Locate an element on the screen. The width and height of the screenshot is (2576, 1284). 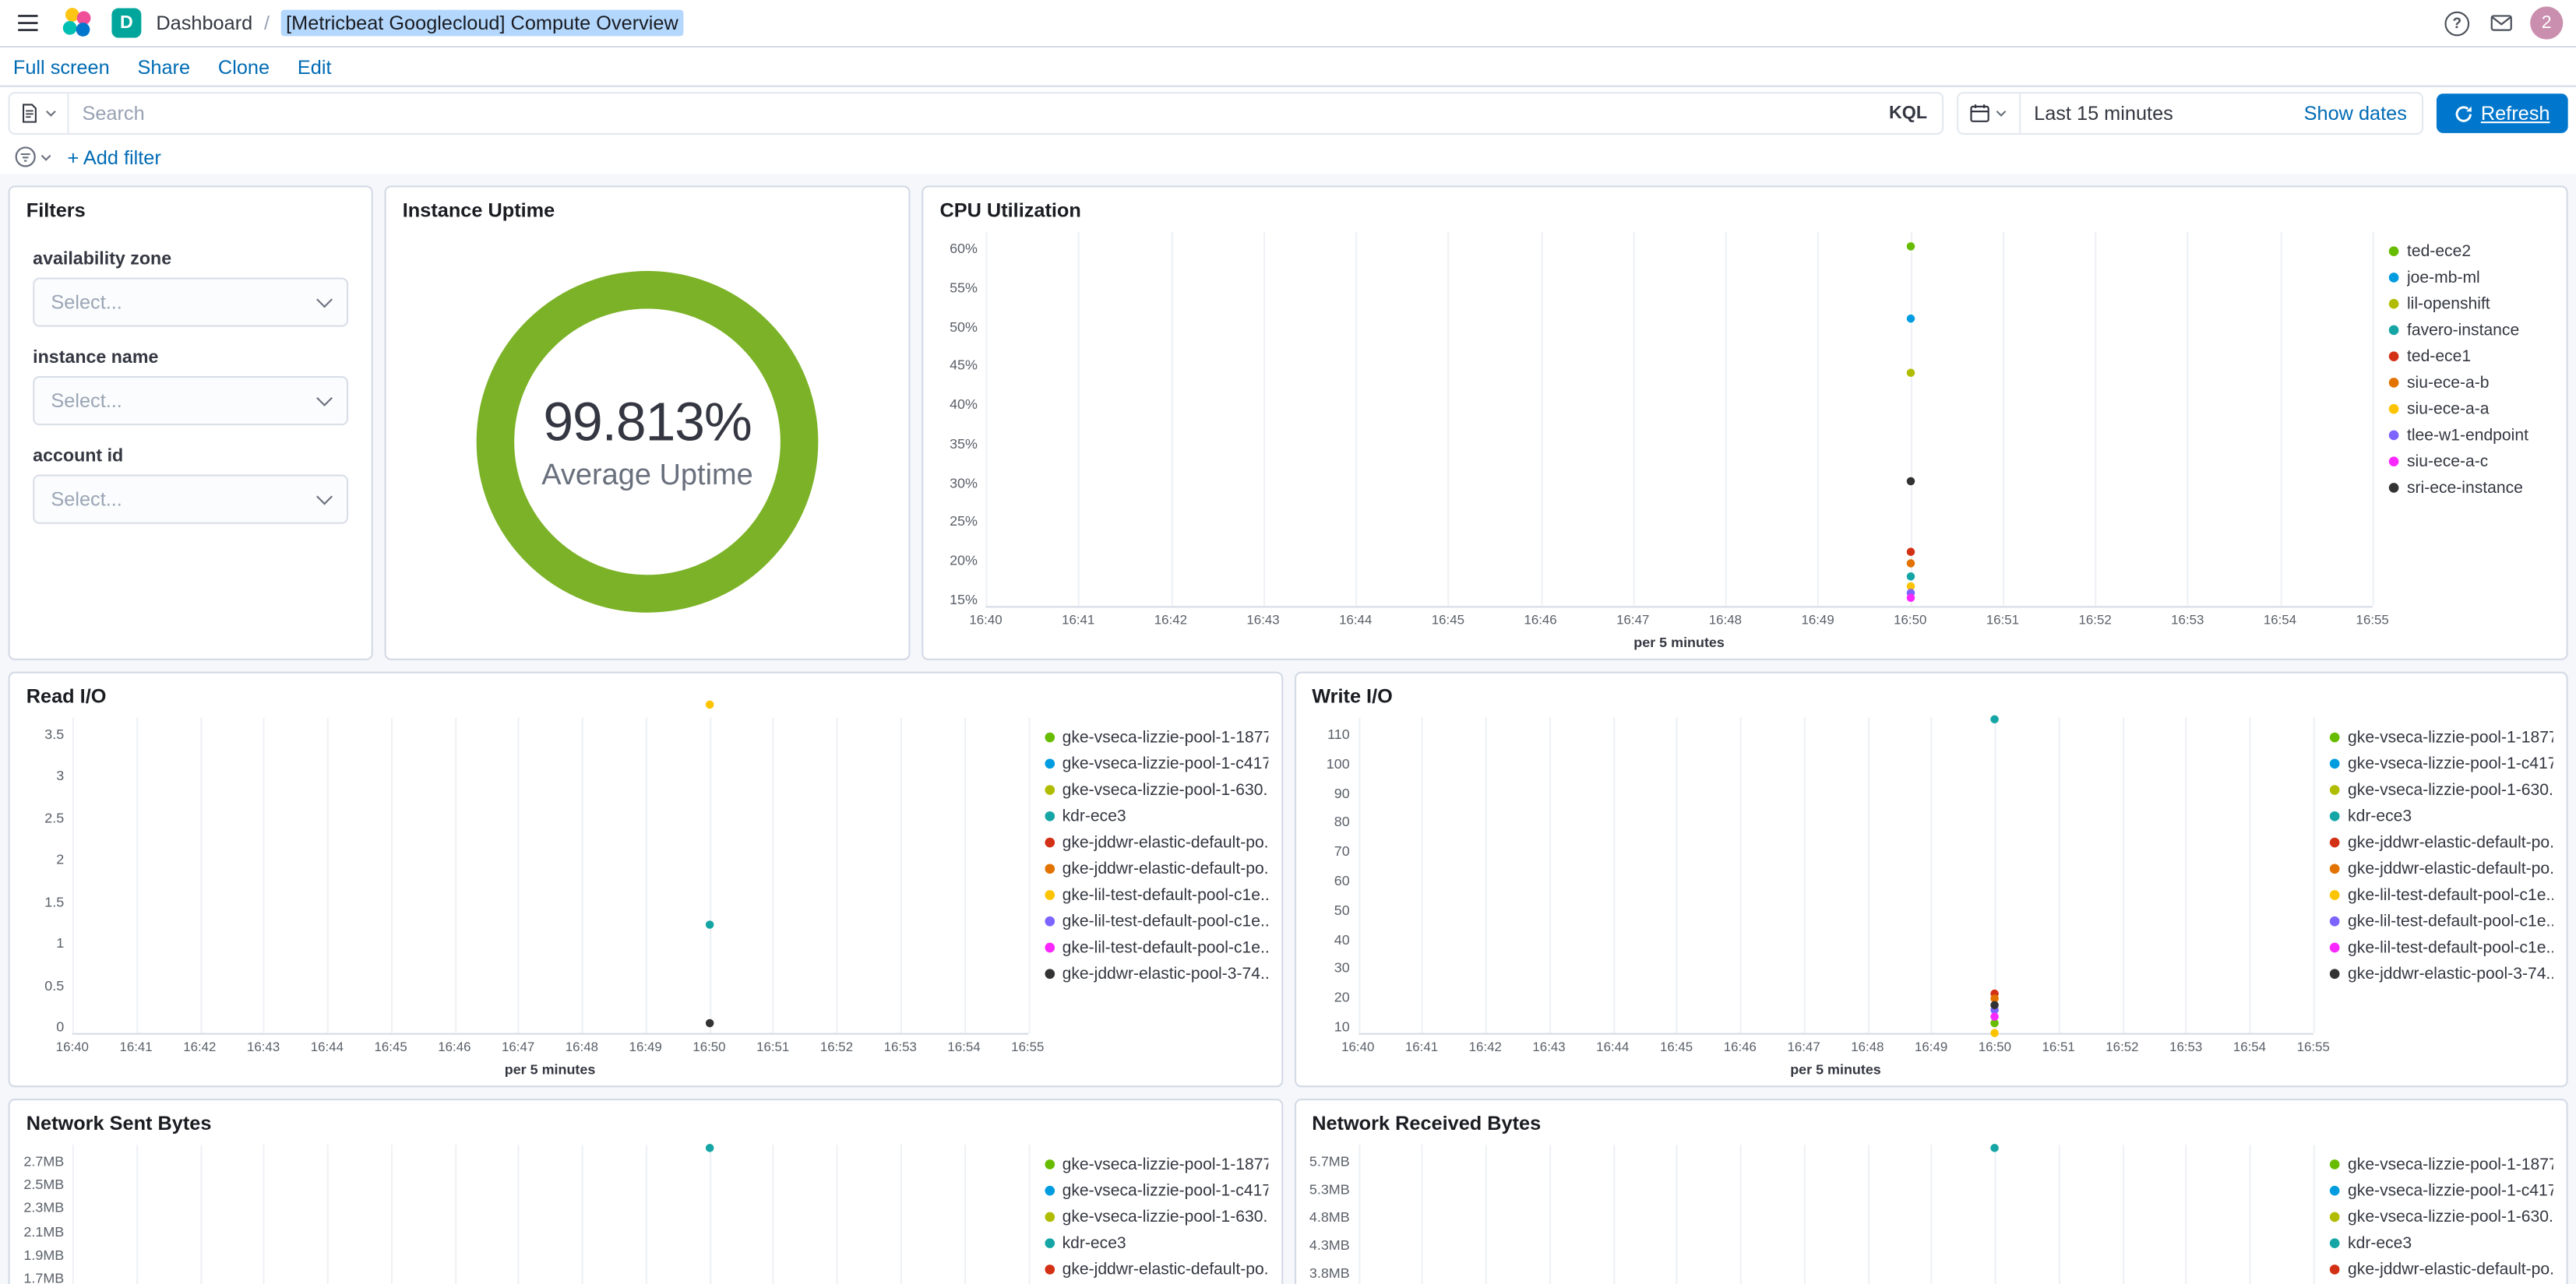
space-badge: D is located at coordinates (126, 23).